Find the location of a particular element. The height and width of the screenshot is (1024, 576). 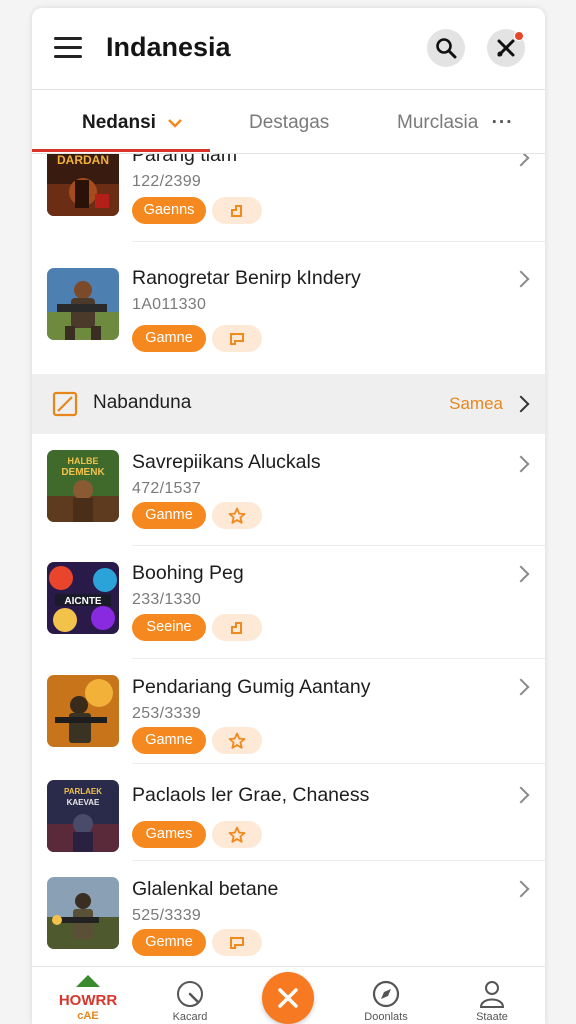

nav-staate: Staate is located at coordinates (492, 995).